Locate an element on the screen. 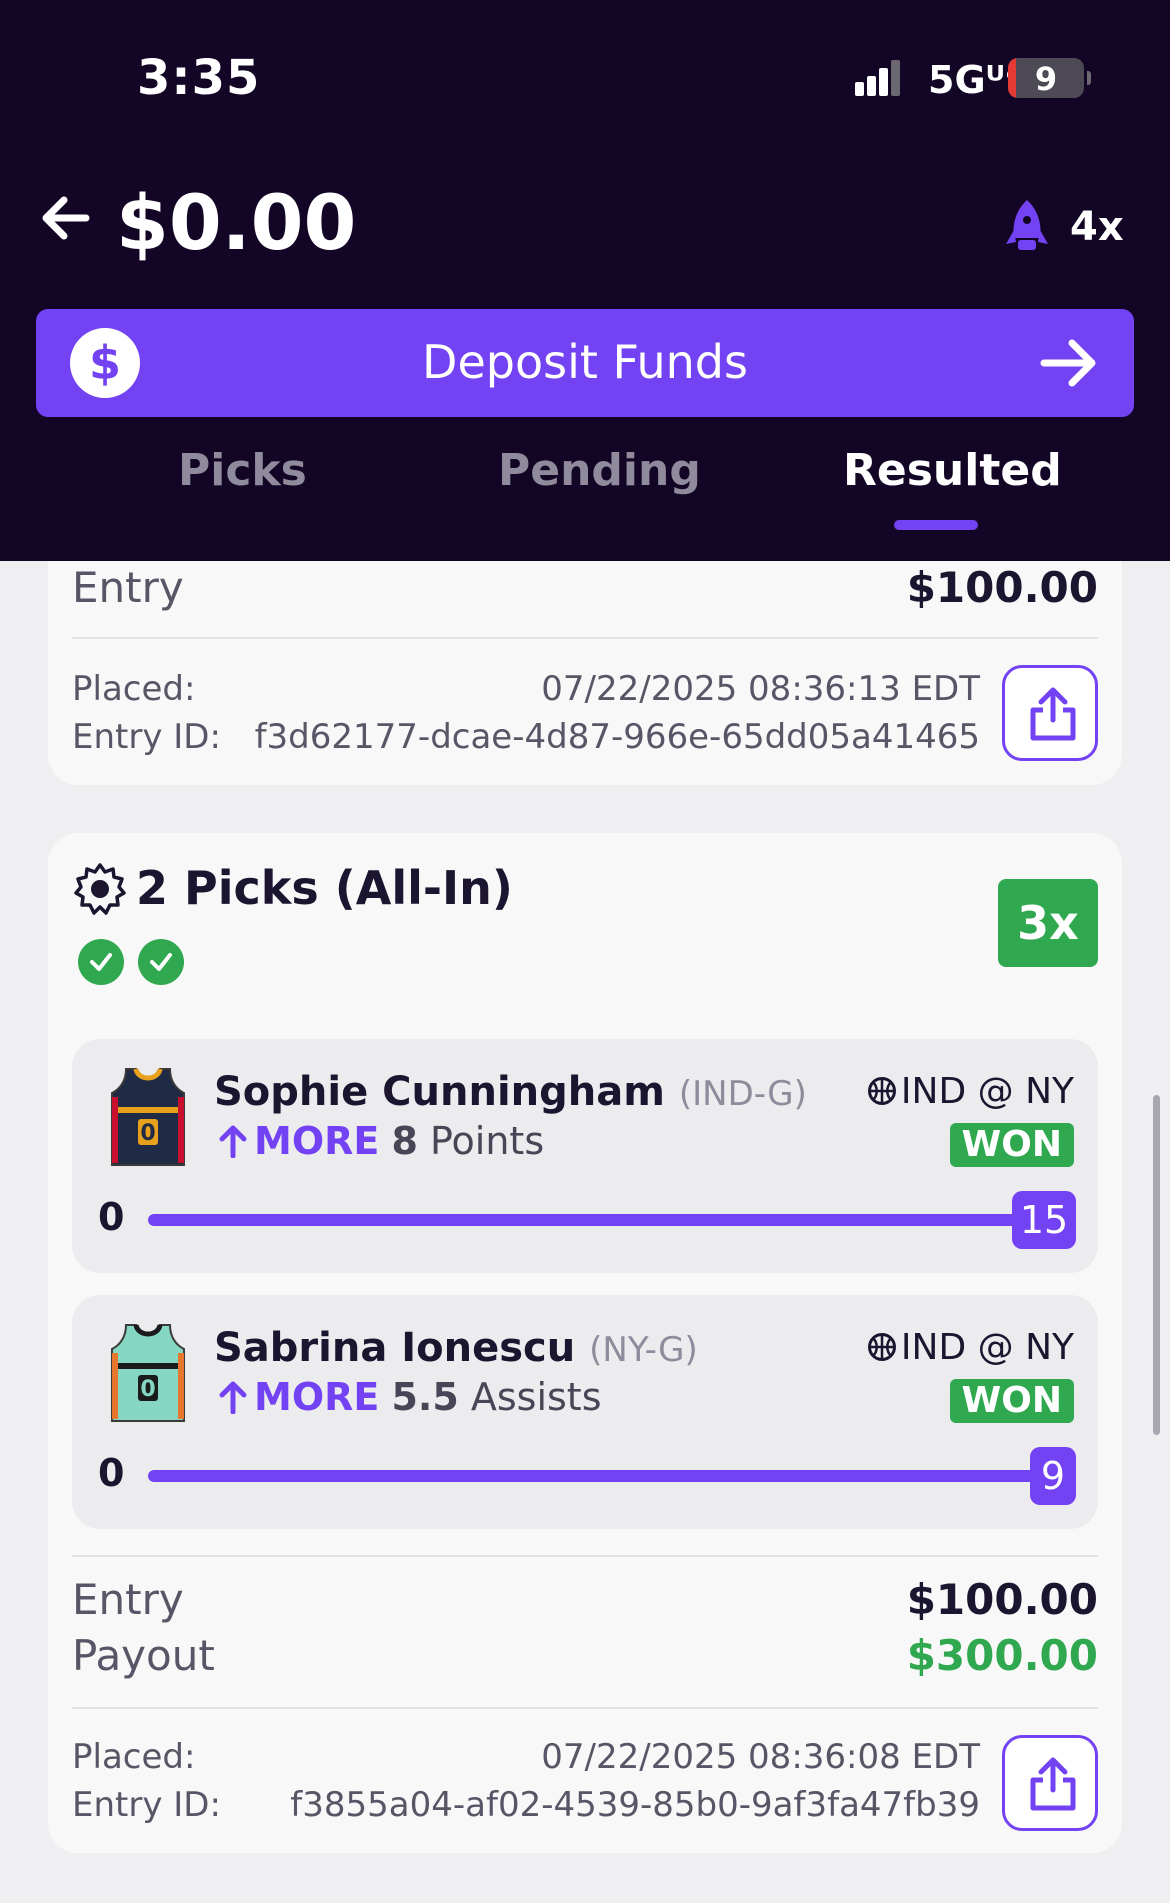  entry-id-value: f3d62177-dcae-4d87-966e-65dd05a41465 is located at coordinates (617, 737).